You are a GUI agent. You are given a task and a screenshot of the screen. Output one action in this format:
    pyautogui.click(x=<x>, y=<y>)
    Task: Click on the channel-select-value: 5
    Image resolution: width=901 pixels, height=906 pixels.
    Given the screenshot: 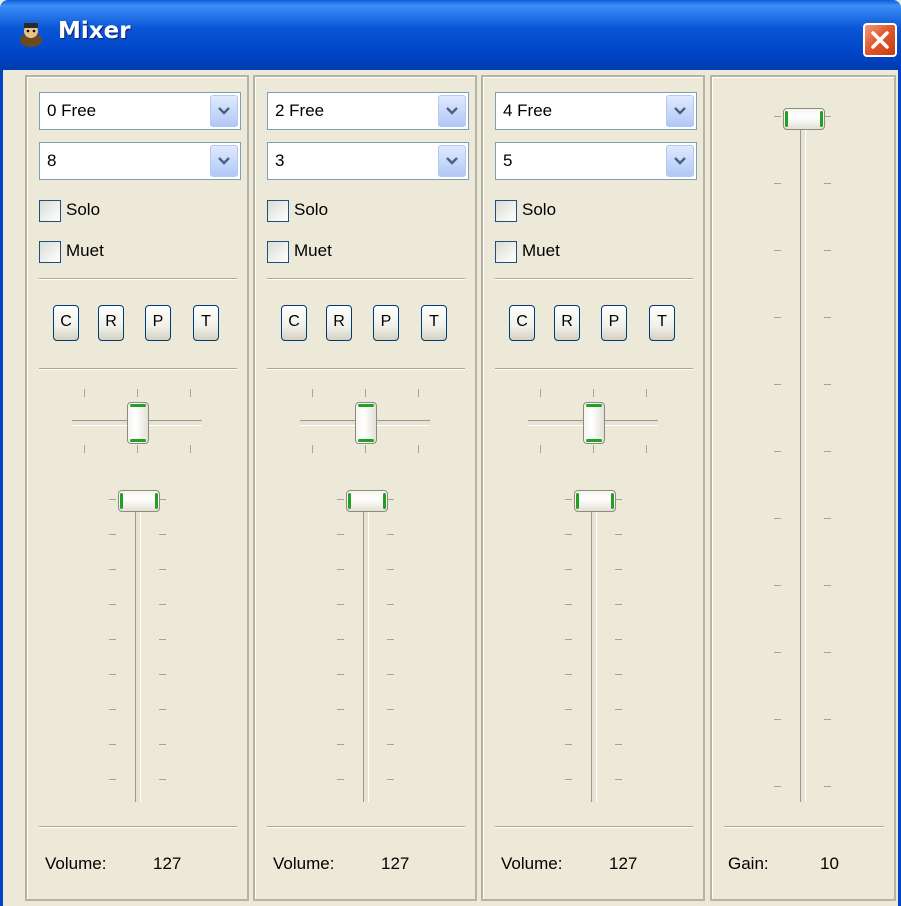 What is the action you would take?
    pyautogui.click(x=508, y=160)
    